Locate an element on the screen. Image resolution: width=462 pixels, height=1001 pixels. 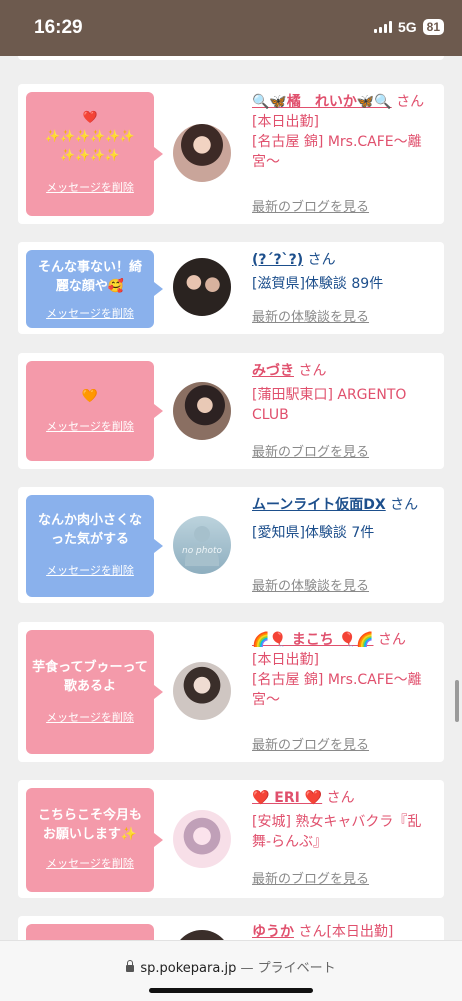
detail-line: [蒲田駅東口] ARGENTO CLUB is located at coordinates (329, 405).